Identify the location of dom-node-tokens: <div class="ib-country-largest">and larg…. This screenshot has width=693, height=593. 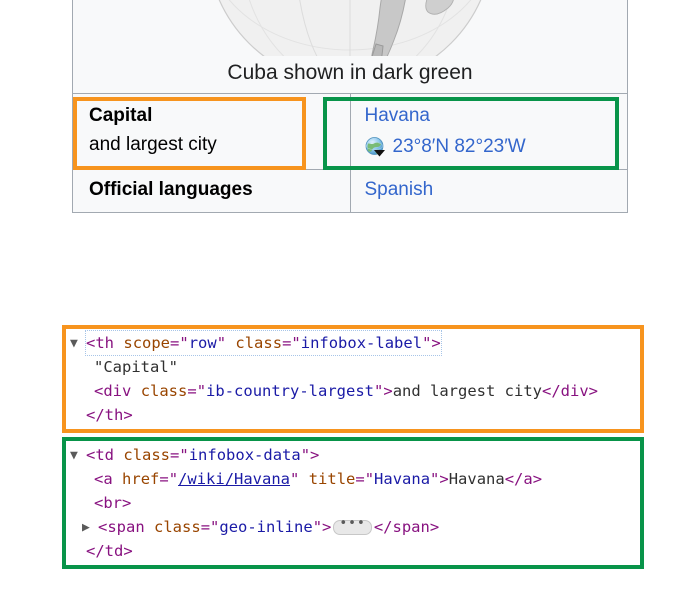
(346, 391).